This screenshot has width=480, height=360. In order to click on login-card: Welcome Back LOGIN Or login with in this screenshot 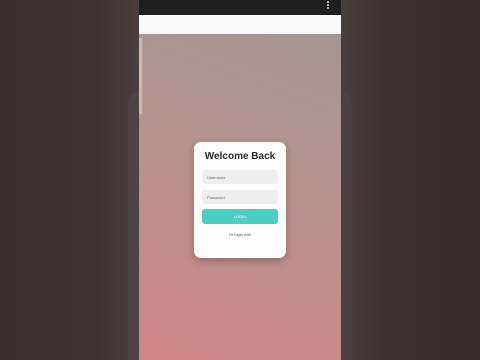, I will do `click(240, 200)`.